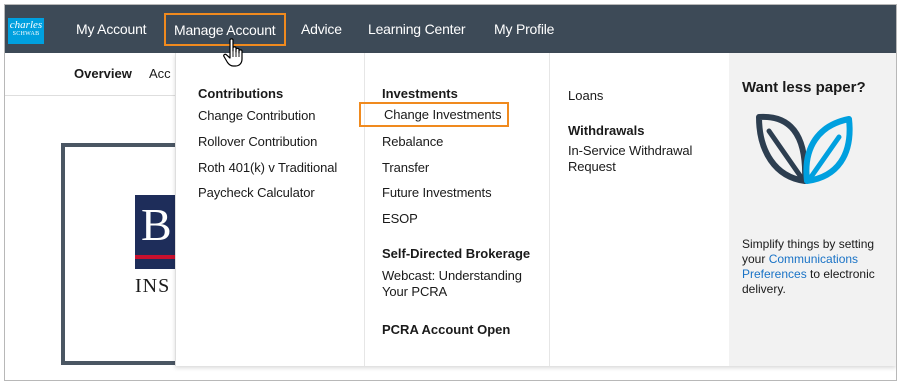 This screenshot has height=385, width=901. What do you see at coordinates (437, 192) in the screenshot?
I see `future-investments-link: Future Investments` at bounding box center [437, 192].